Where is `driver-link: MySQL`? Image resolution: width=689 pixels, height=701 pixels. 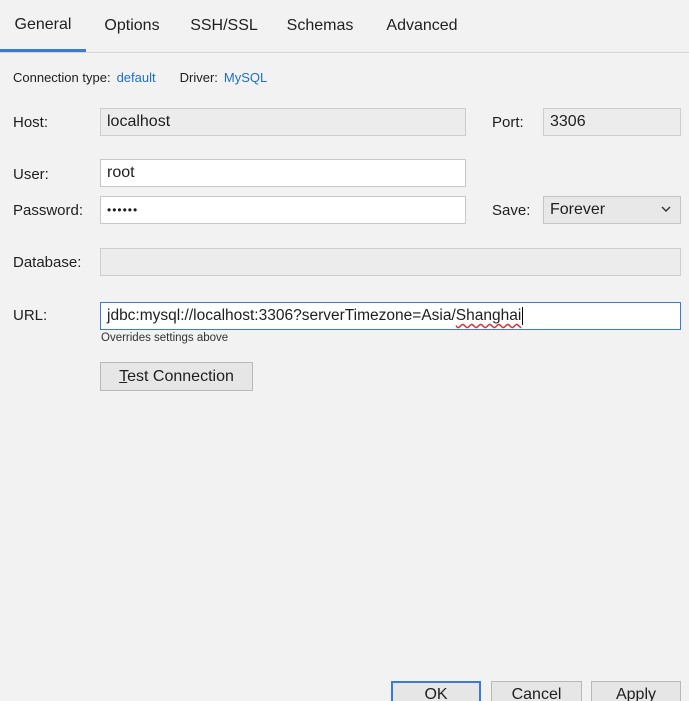
driver-link: MySQL is located at coordinates (245, 77).